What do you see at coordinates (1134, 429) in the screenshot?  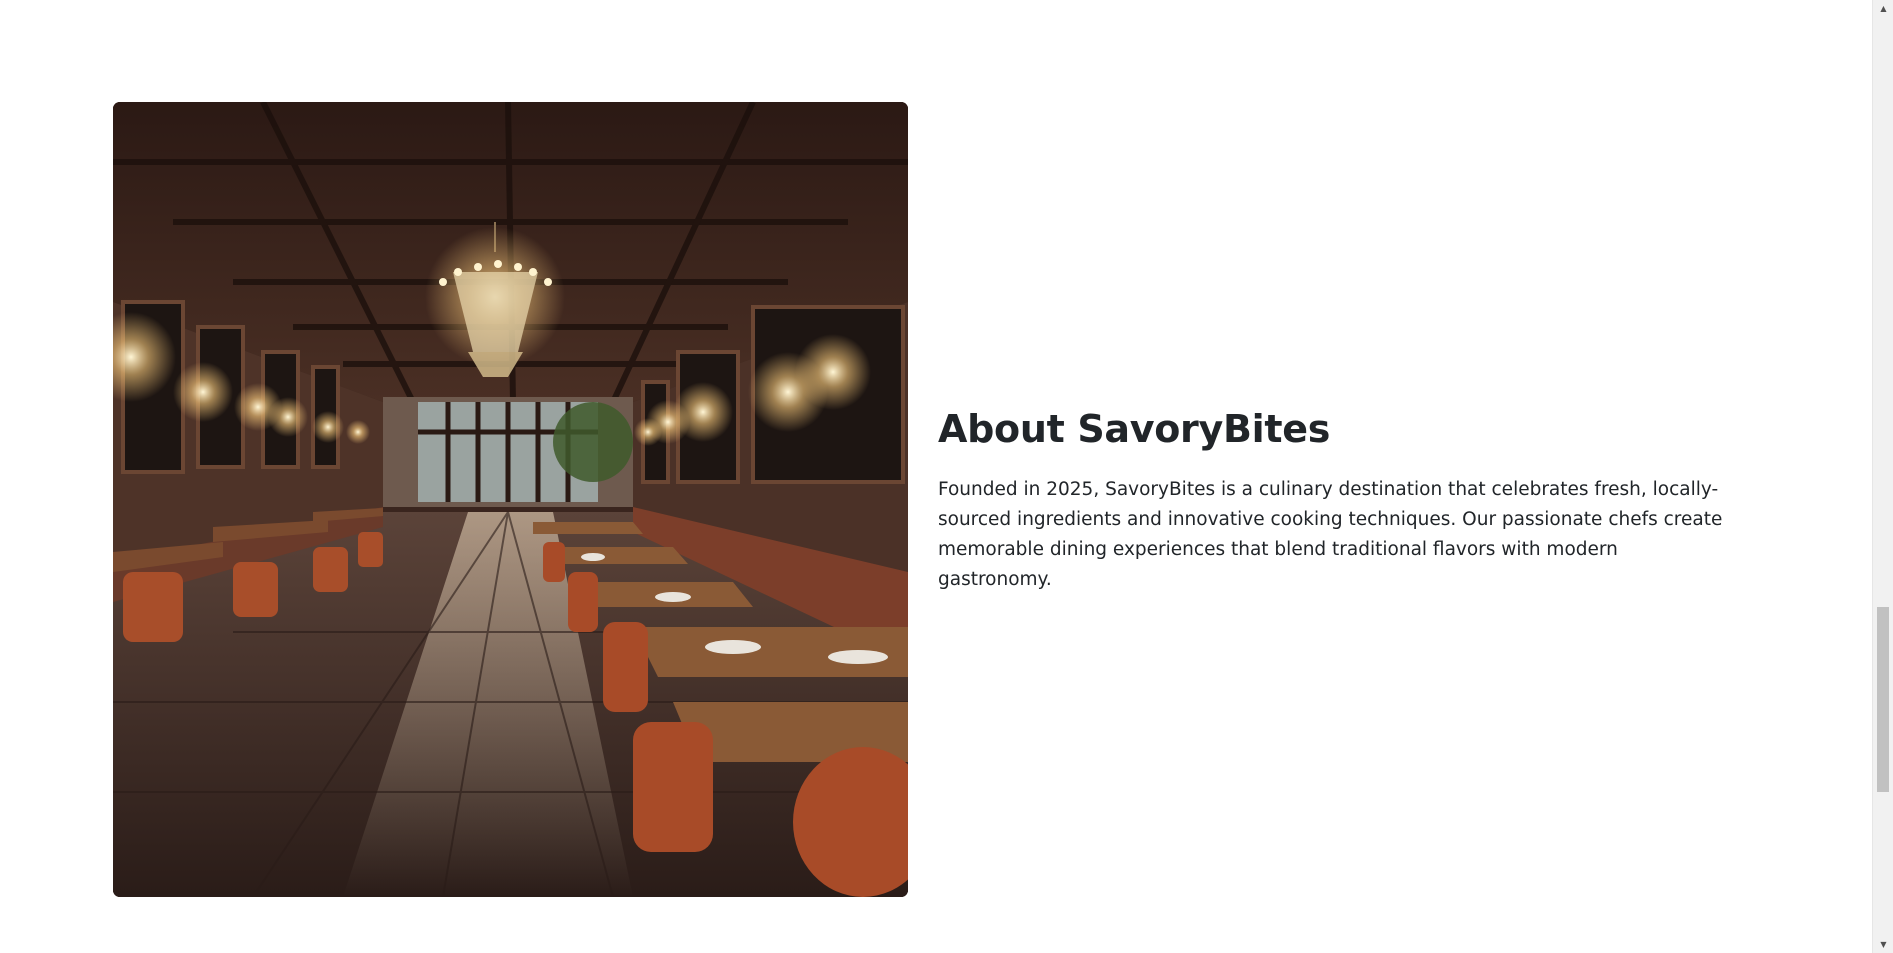 I see `about-title: About SavoryBites` at bounding box center [1134, 429].